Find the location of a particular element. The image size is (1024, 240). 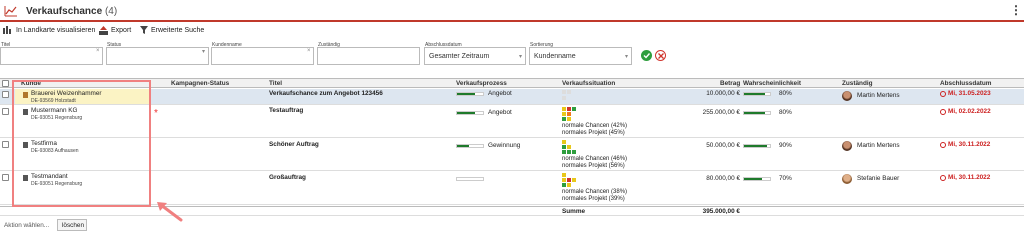

chevron-down-icon: ▾ is located at coordinates (204, 52).